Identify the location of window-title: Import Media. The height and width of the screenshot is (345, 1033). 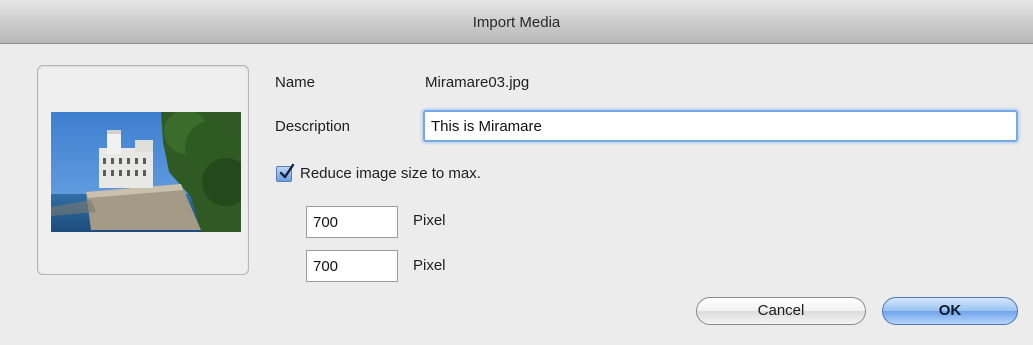
(516, 22).